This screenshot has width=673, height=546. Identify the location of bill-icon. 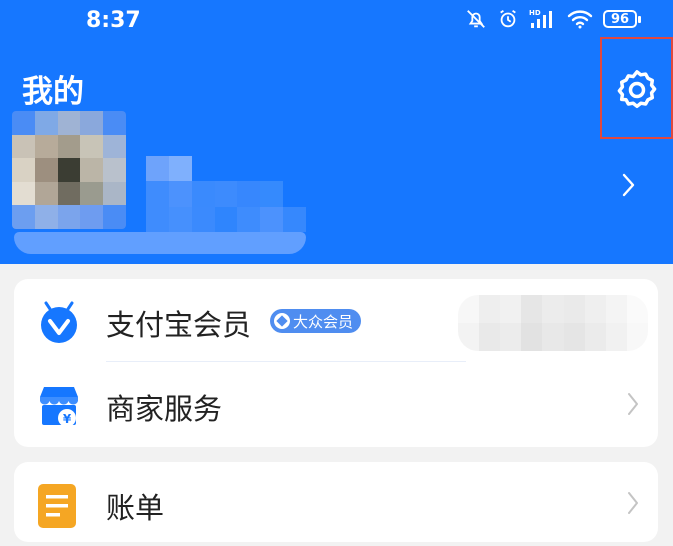
(57, 507).